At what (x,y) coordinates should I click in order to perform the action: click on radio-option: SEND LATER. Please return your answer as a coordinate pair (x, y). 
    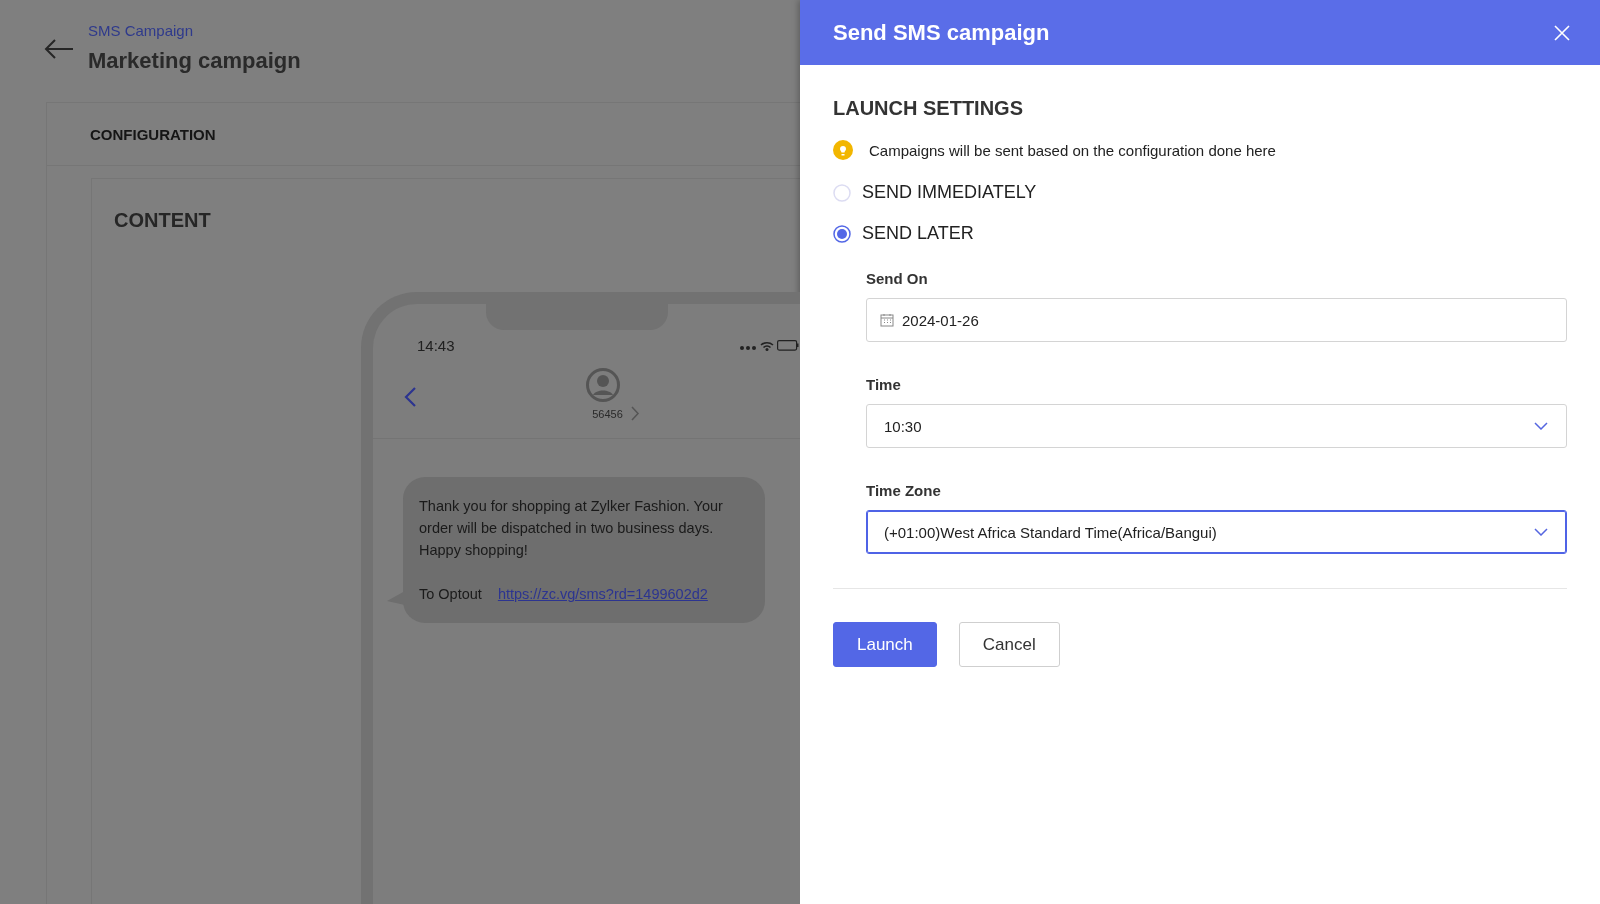
    Looking at the image, I should click on (1200, 233).